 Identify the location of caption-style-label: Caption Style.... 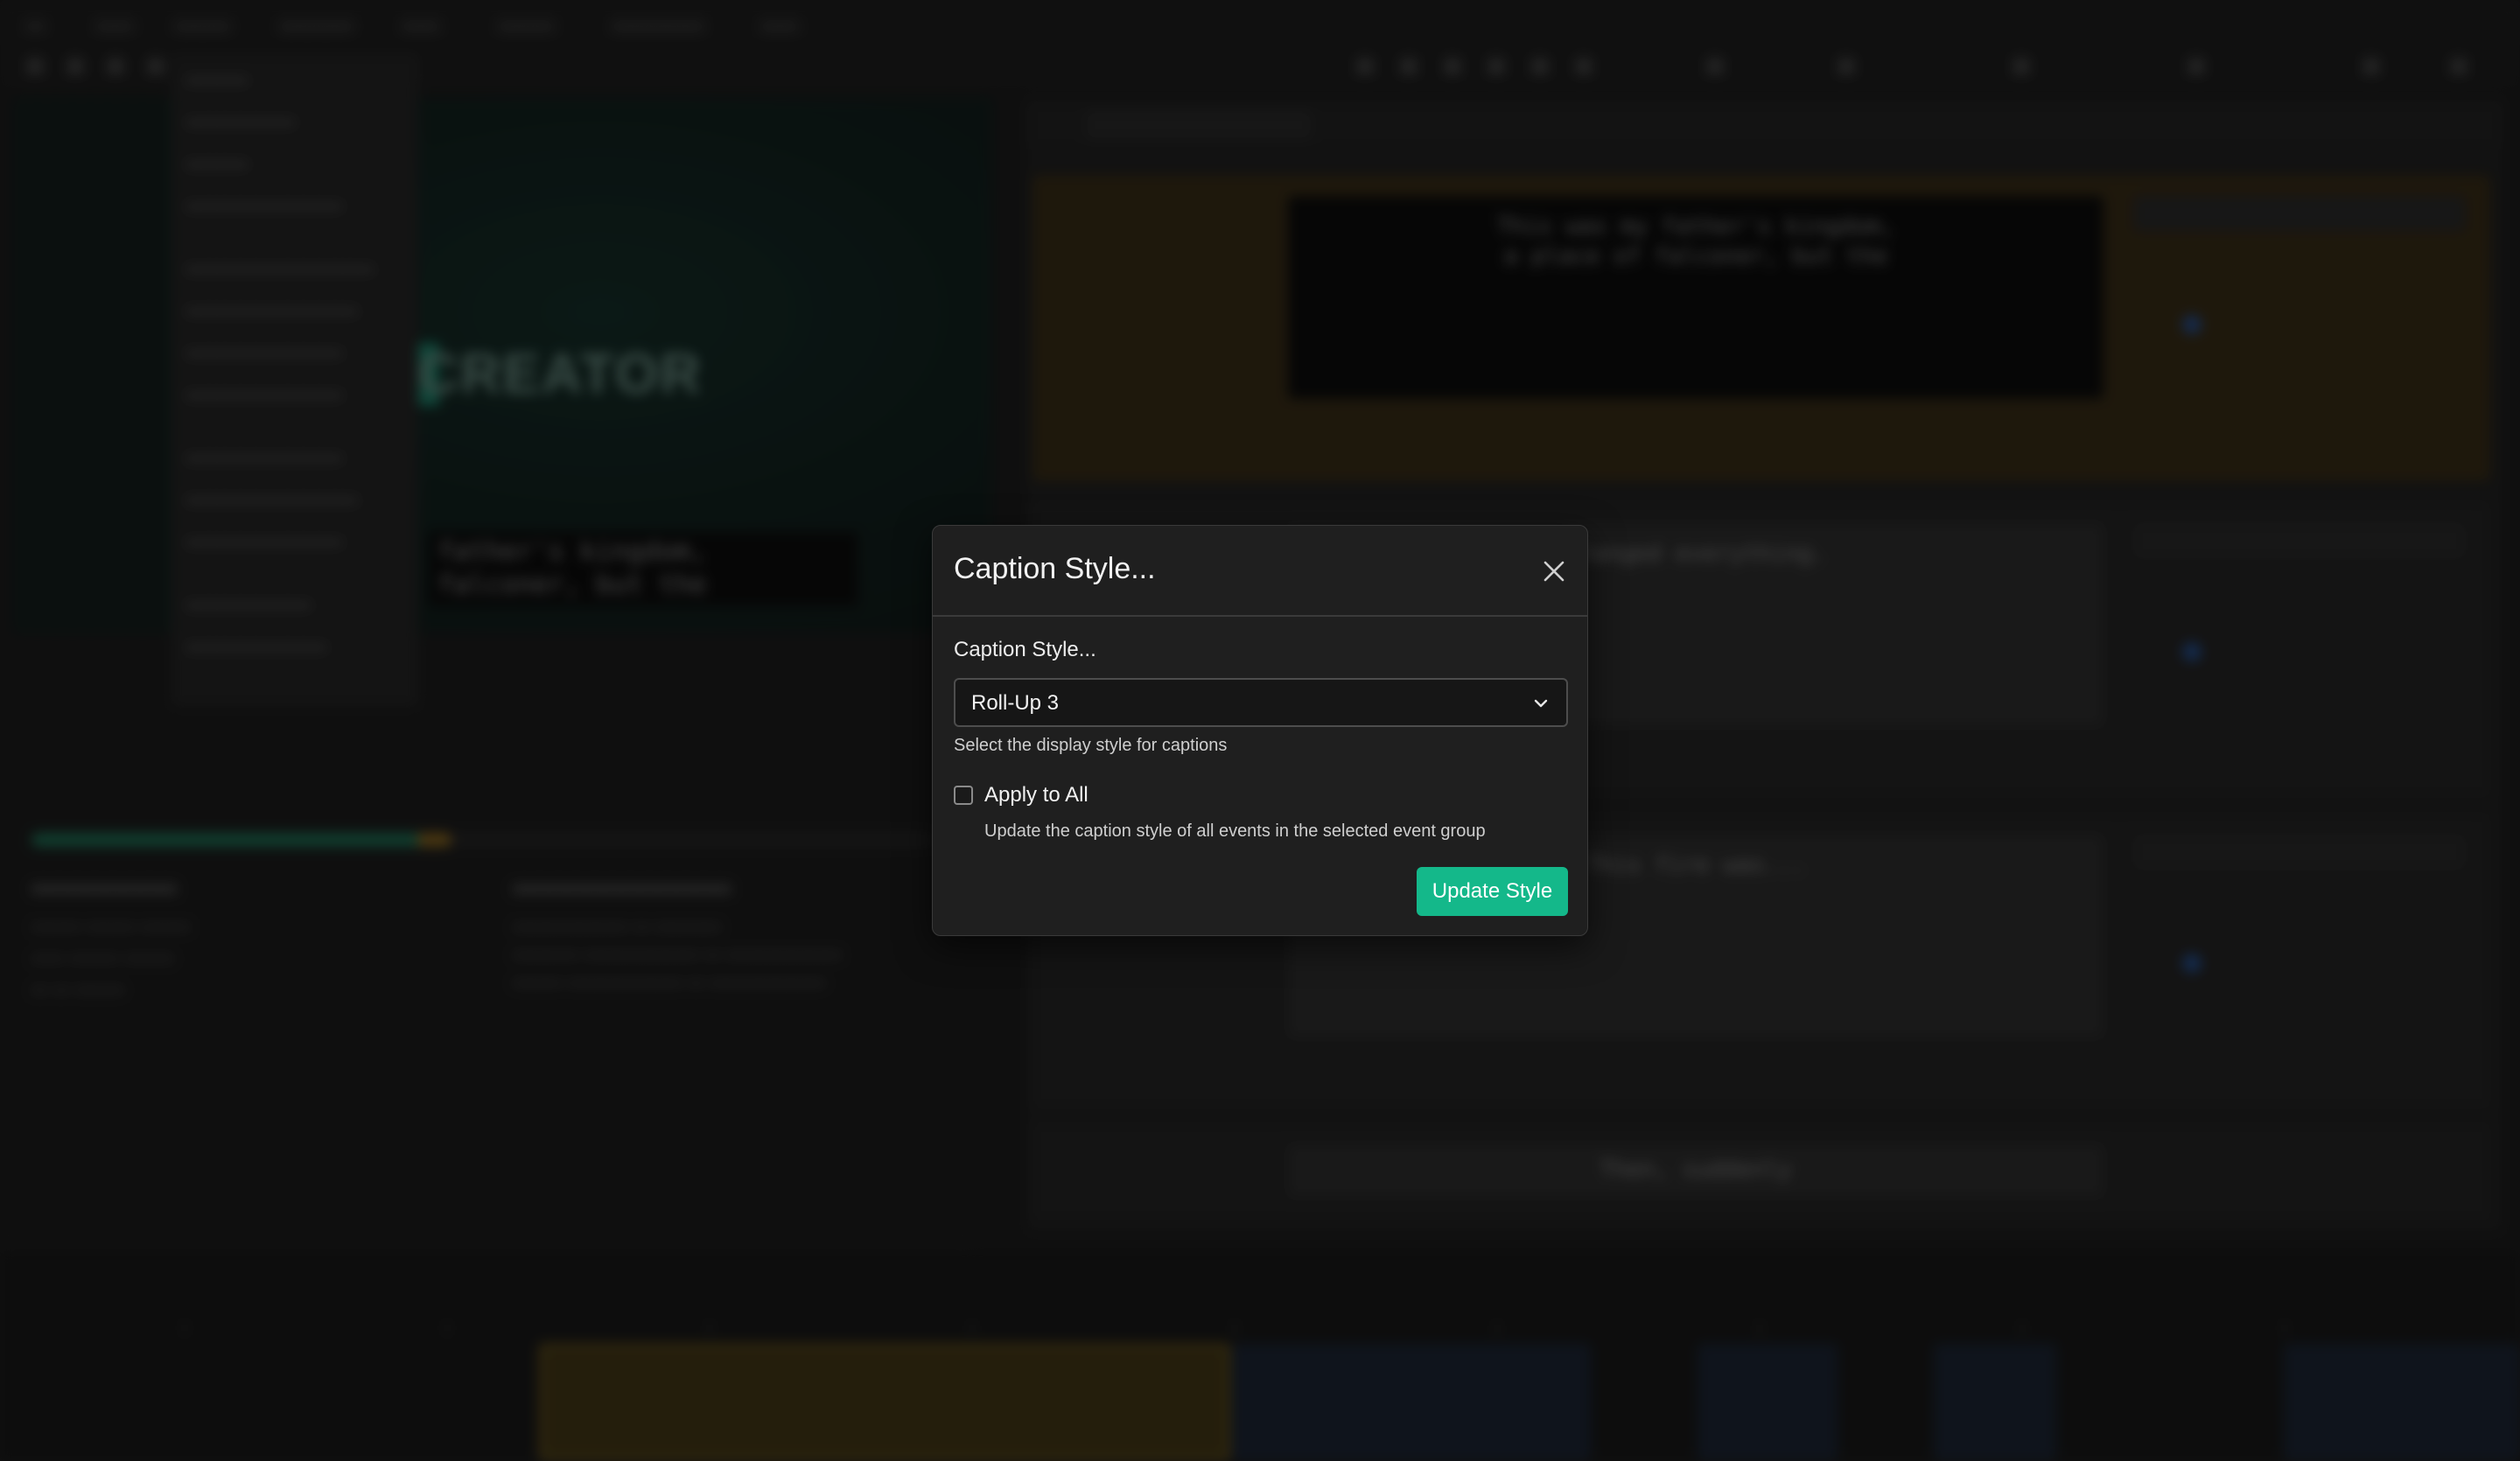
(1025, 649).